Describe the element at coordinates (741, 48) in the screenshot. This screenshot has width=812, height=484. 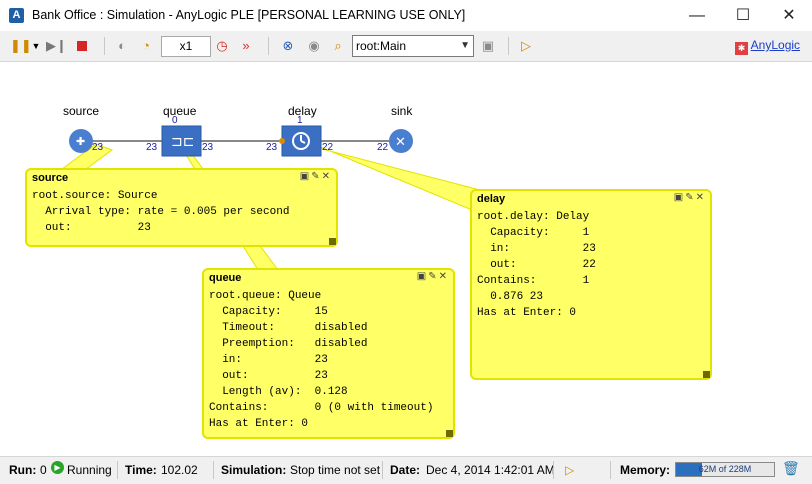
I see `anylogic-logo-icon: ✱` at that location.